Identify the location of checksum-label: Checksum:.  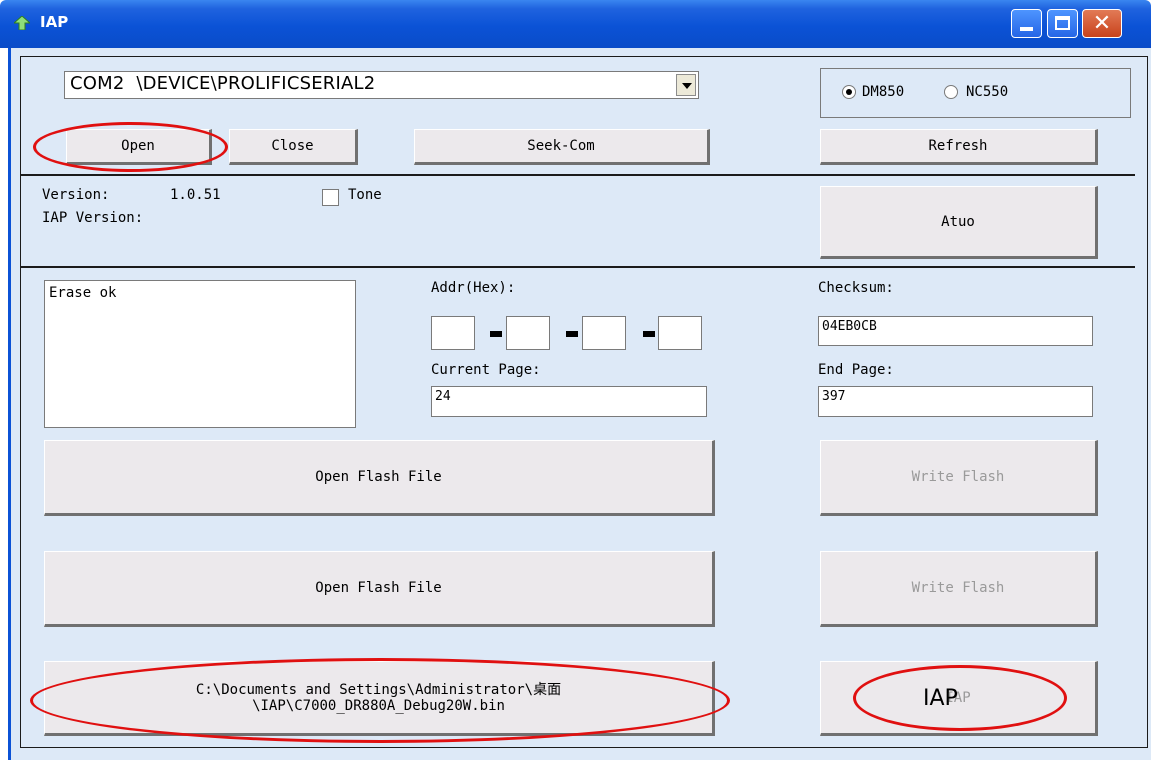
(856, 288).